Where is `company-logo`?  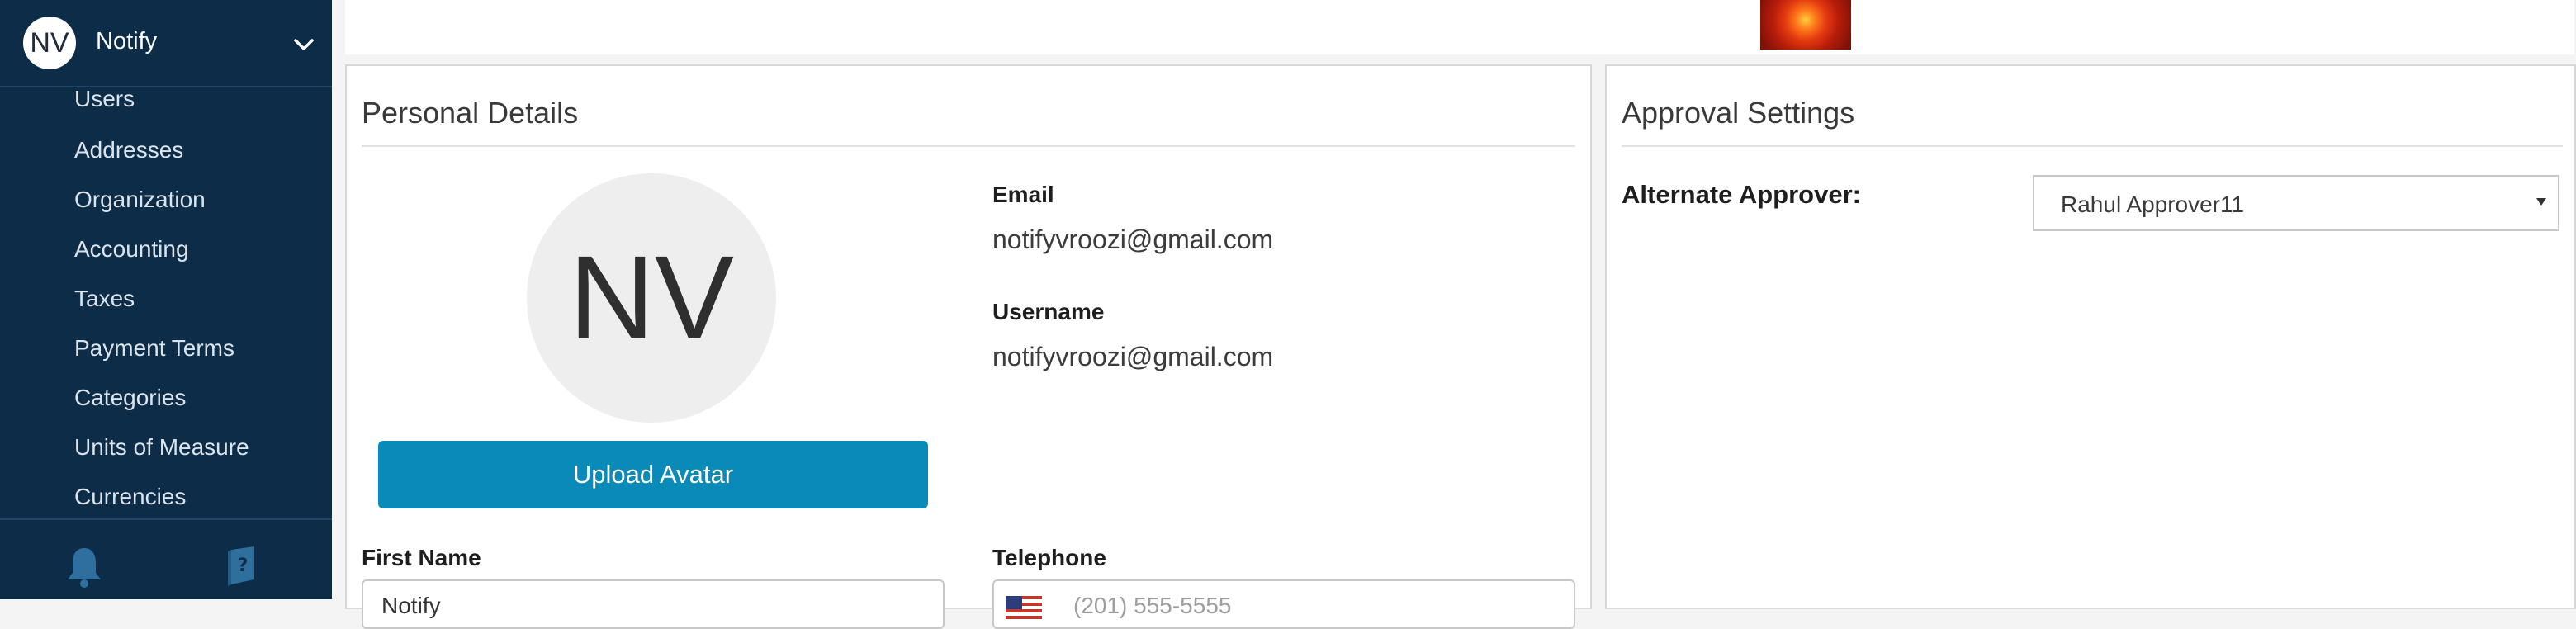 company-logo is located at coordinates (1805, 25).